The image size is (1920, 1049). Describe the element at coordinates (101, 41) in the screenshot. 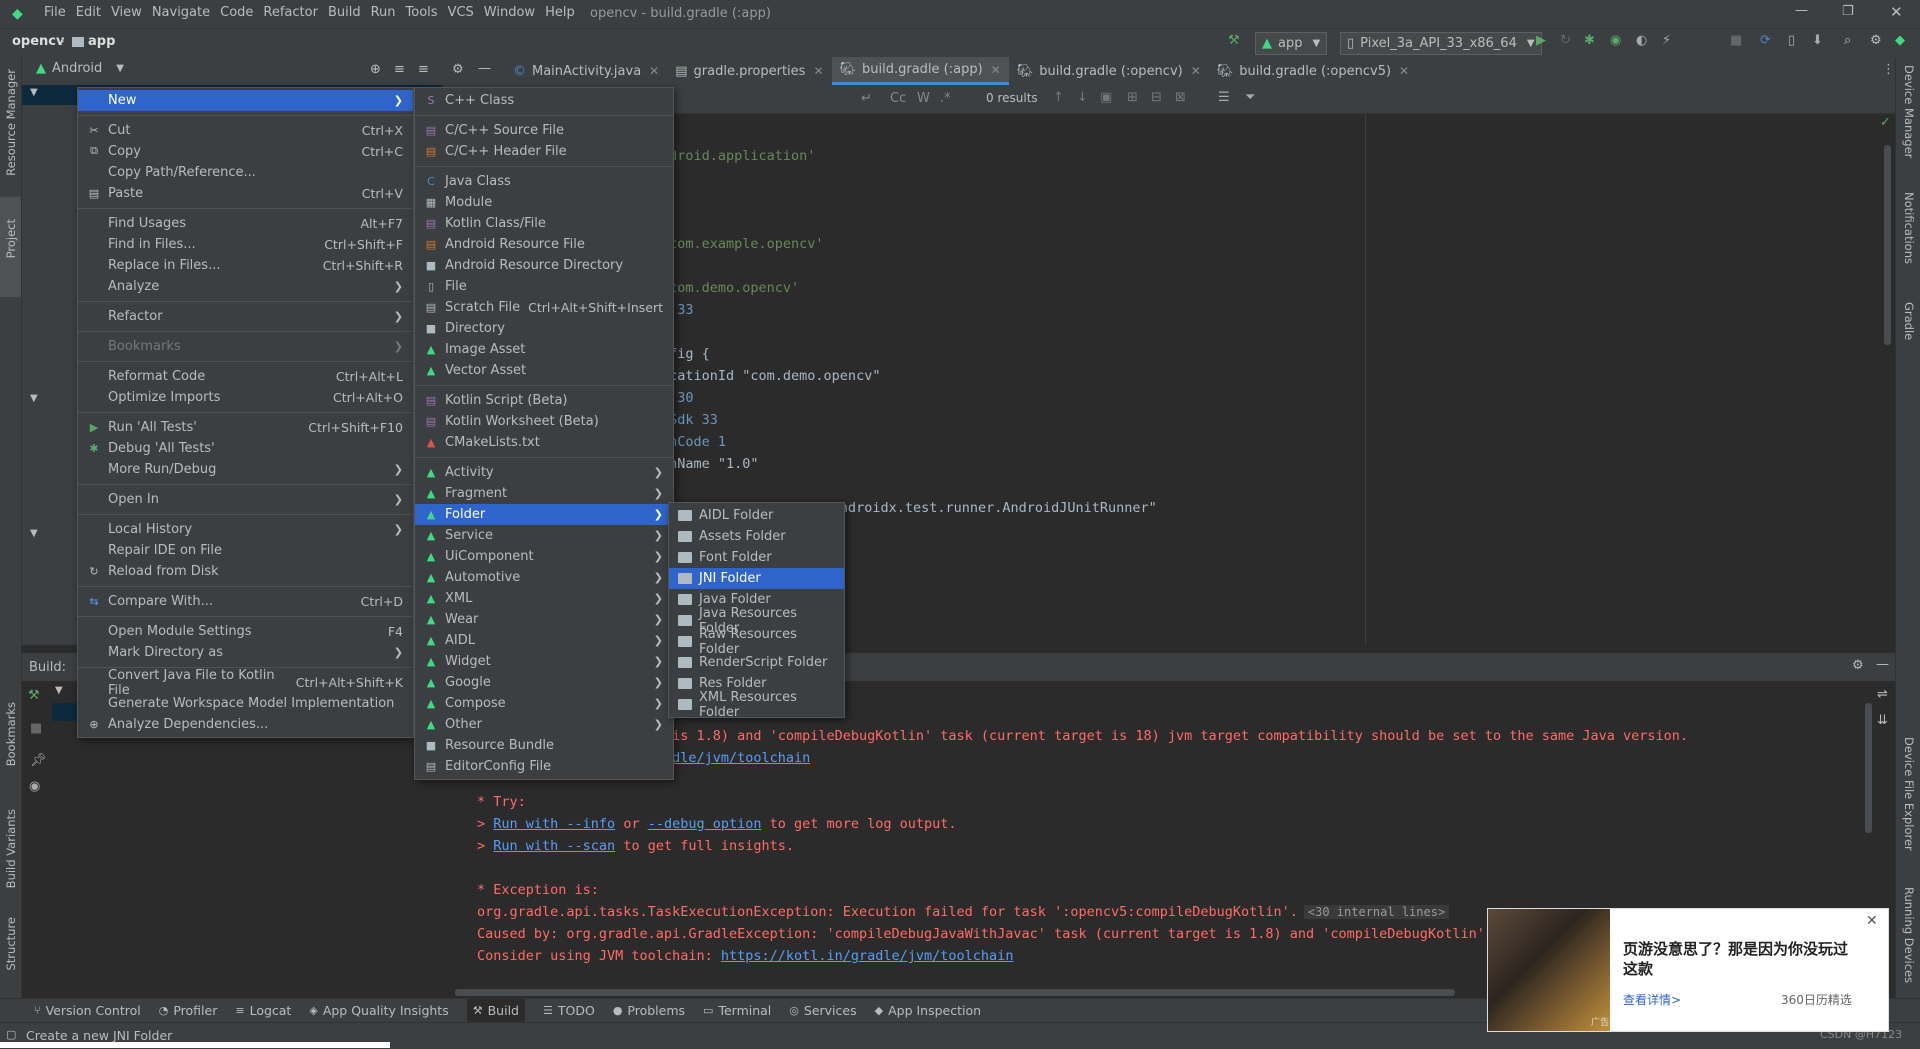

I see `breadcrumb-module: app` at that location.